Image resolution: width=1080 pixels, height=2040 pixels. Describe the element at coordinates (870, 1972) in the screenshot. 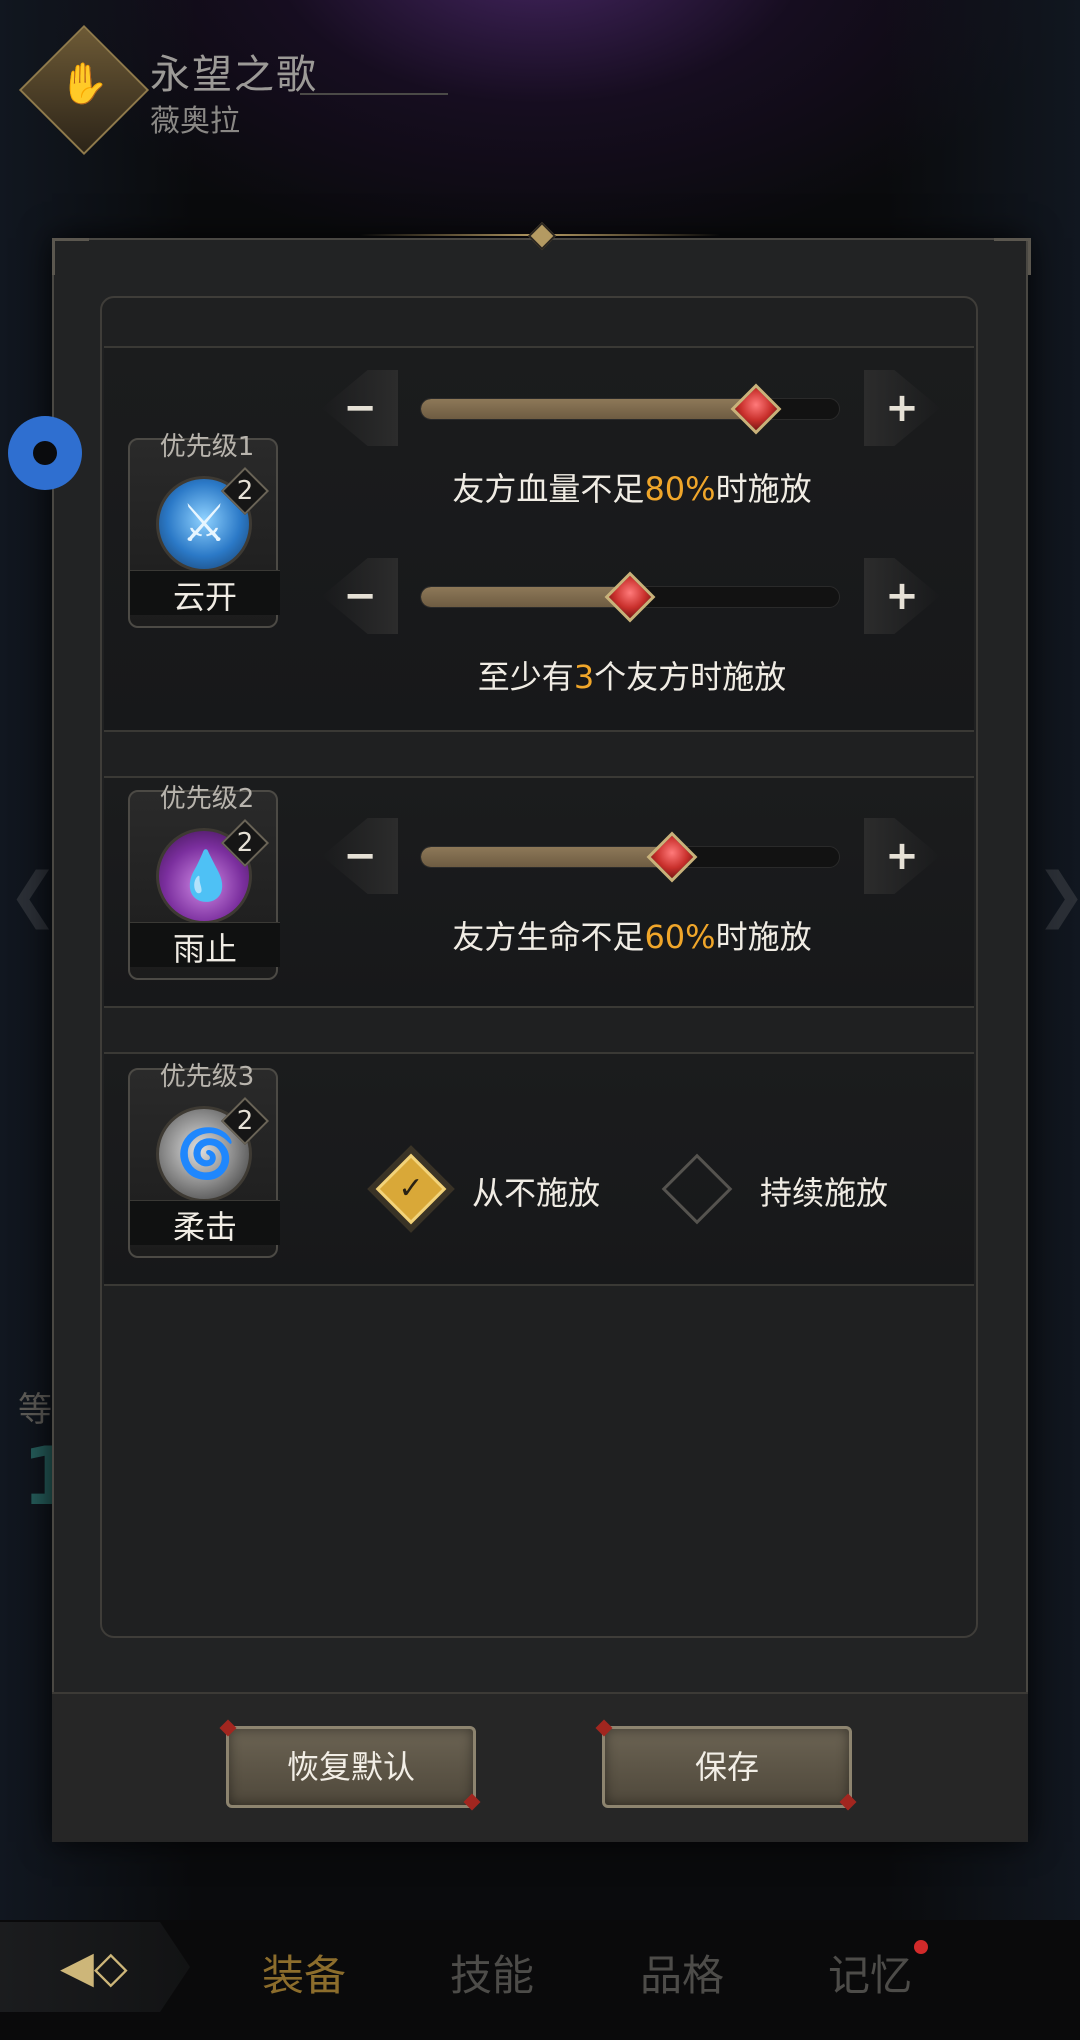

I see `tab-memory: 记忆` at that location.